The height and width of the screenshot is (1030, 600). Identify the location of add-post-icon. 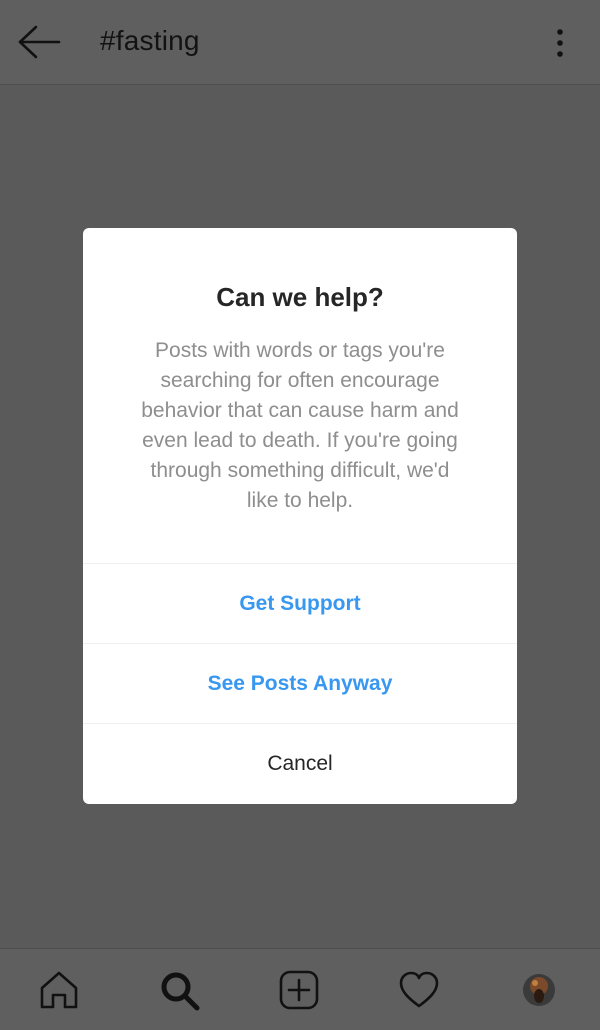
(299, 990).